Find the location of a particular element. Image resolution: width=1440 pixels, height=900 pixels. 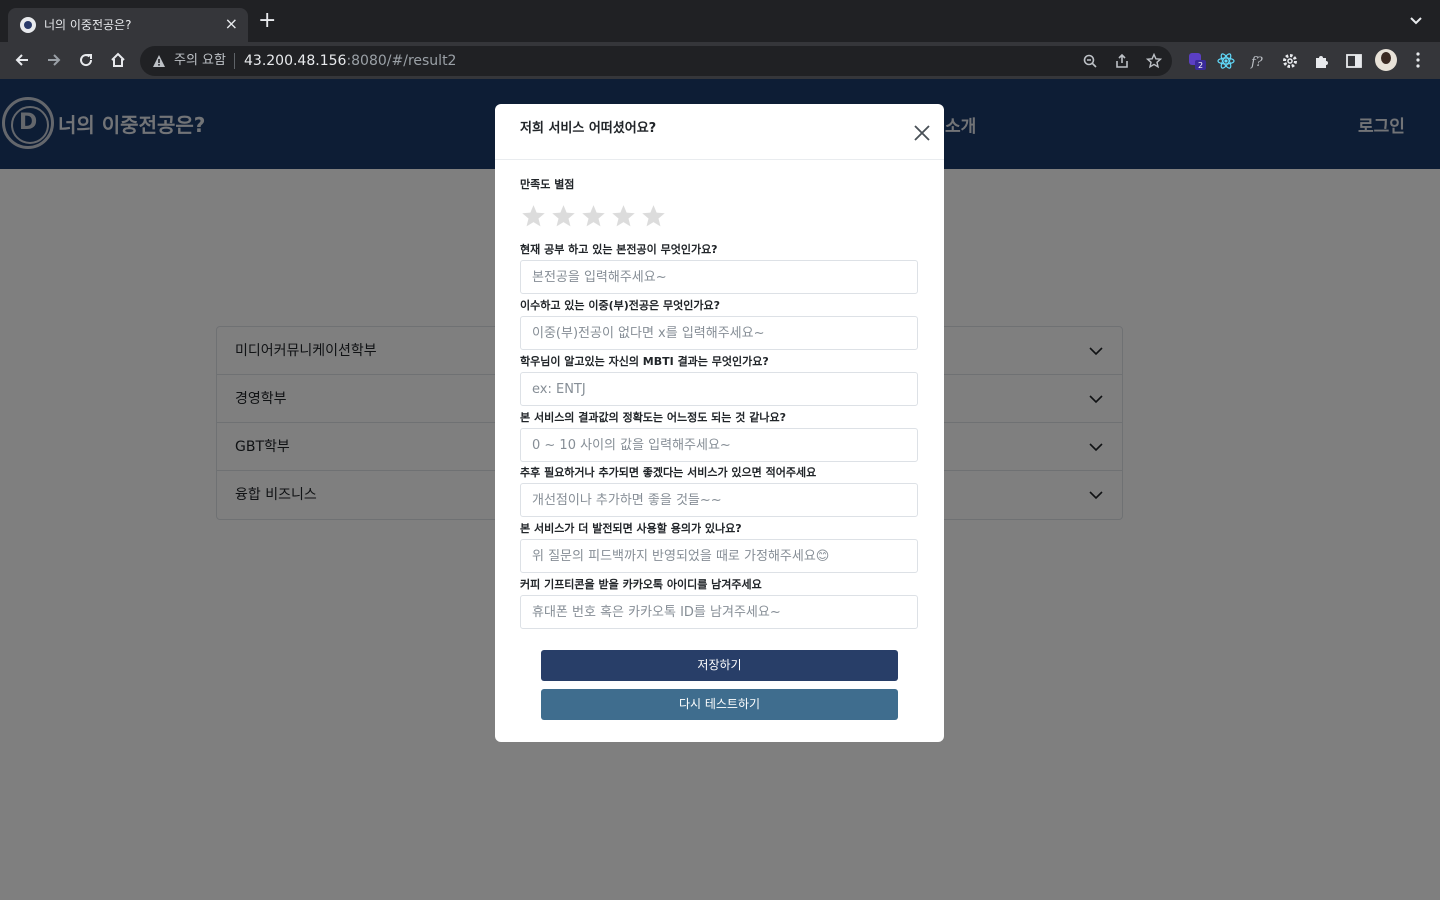

bookmark-star-icon is located at coordinates (1154, 61).